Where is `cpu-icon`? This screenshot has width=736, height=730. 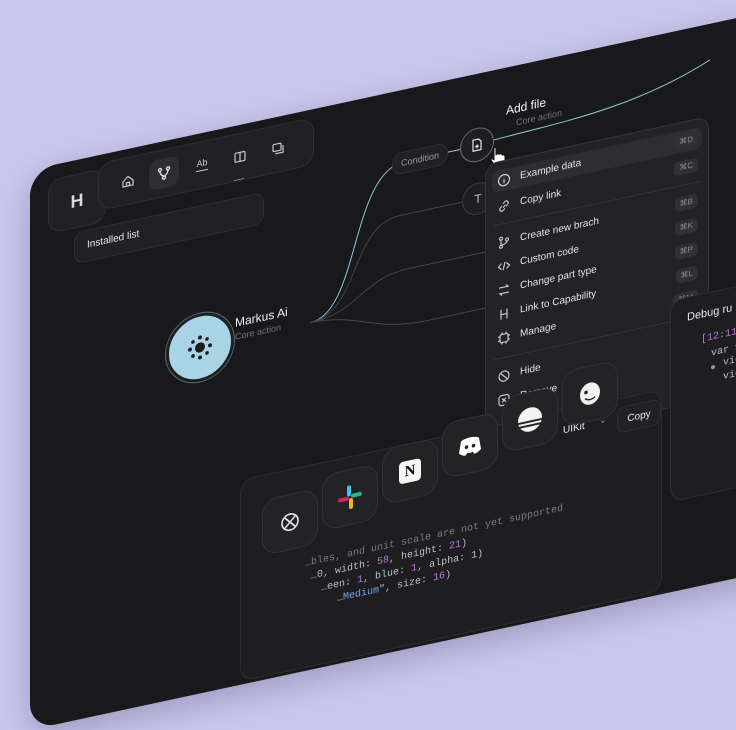 cpu-icon is located at coordinates (504, 338).